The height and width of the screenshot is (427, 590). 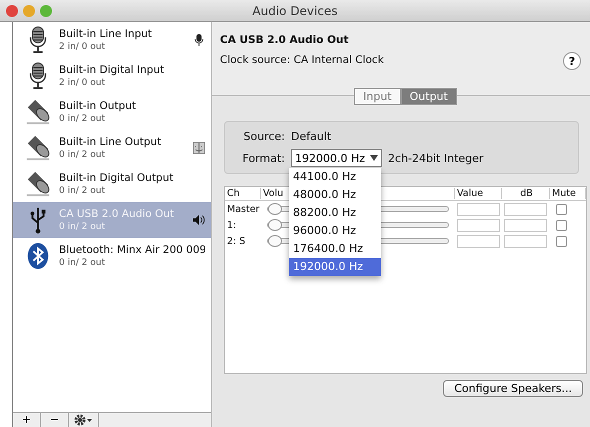 What do you see at coordinates (243, 193) in the screenshot?
I see `column-header: Ch` at bounding box center [243, 193].